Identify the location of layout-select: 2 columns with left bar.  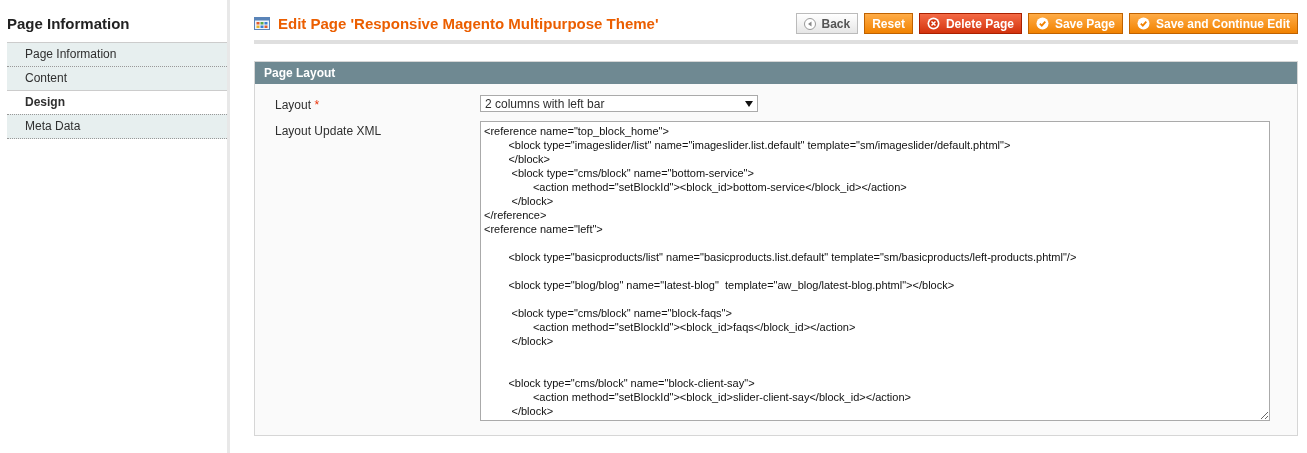
(619, 103).